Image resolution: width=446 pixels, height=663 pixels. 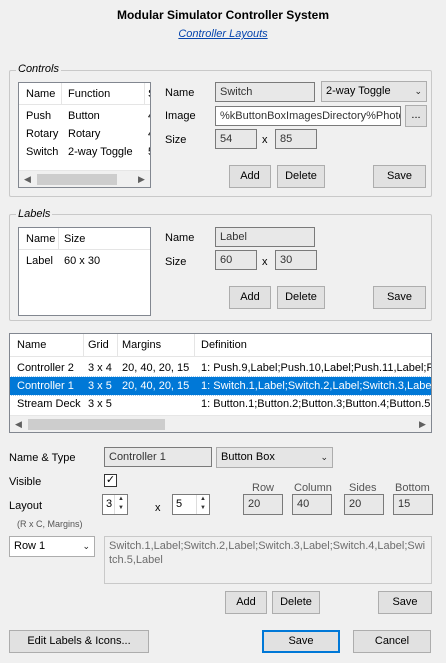 What do you see at coordinates (236, 139) in the screenshot?
I see `control-width-field: 54` at bounding box center [236, 139].